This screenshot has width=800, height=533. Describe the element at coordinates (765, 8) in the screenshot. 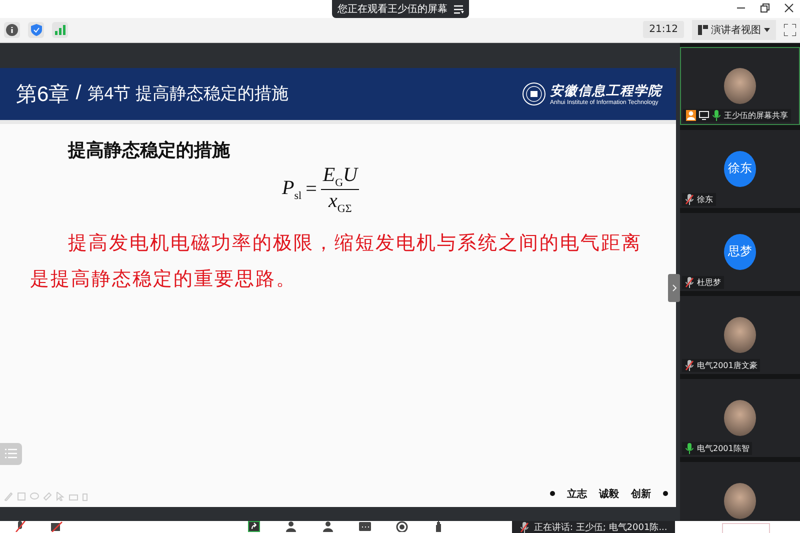

I see `restore-icon` at that location.